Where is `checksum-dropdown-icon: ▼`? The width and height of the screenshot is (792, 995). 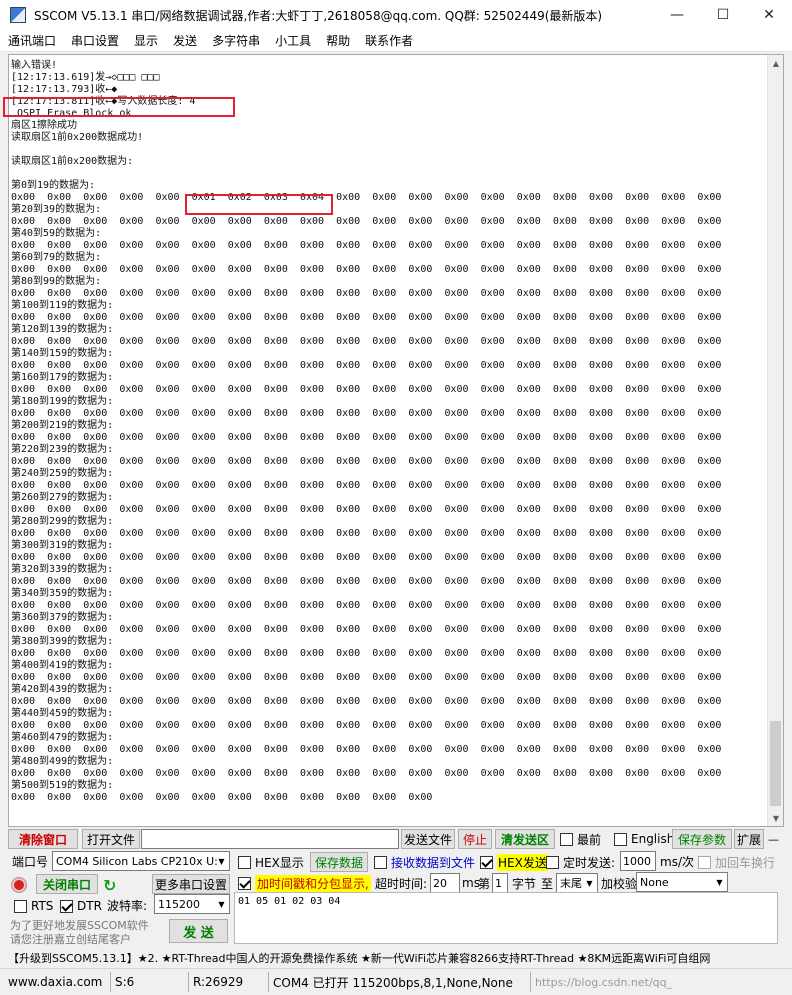
checksum-dropdown-icon: ▼ is located at coordinates (719, 882).